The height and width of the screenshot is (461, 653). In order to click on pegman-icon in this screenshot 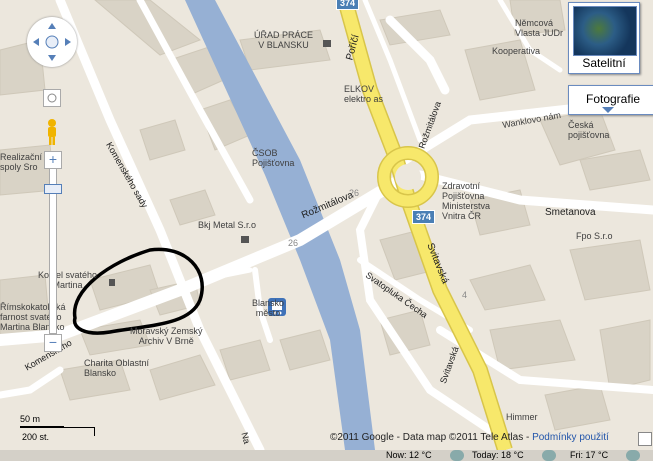, I will do `click(52, 132)`.